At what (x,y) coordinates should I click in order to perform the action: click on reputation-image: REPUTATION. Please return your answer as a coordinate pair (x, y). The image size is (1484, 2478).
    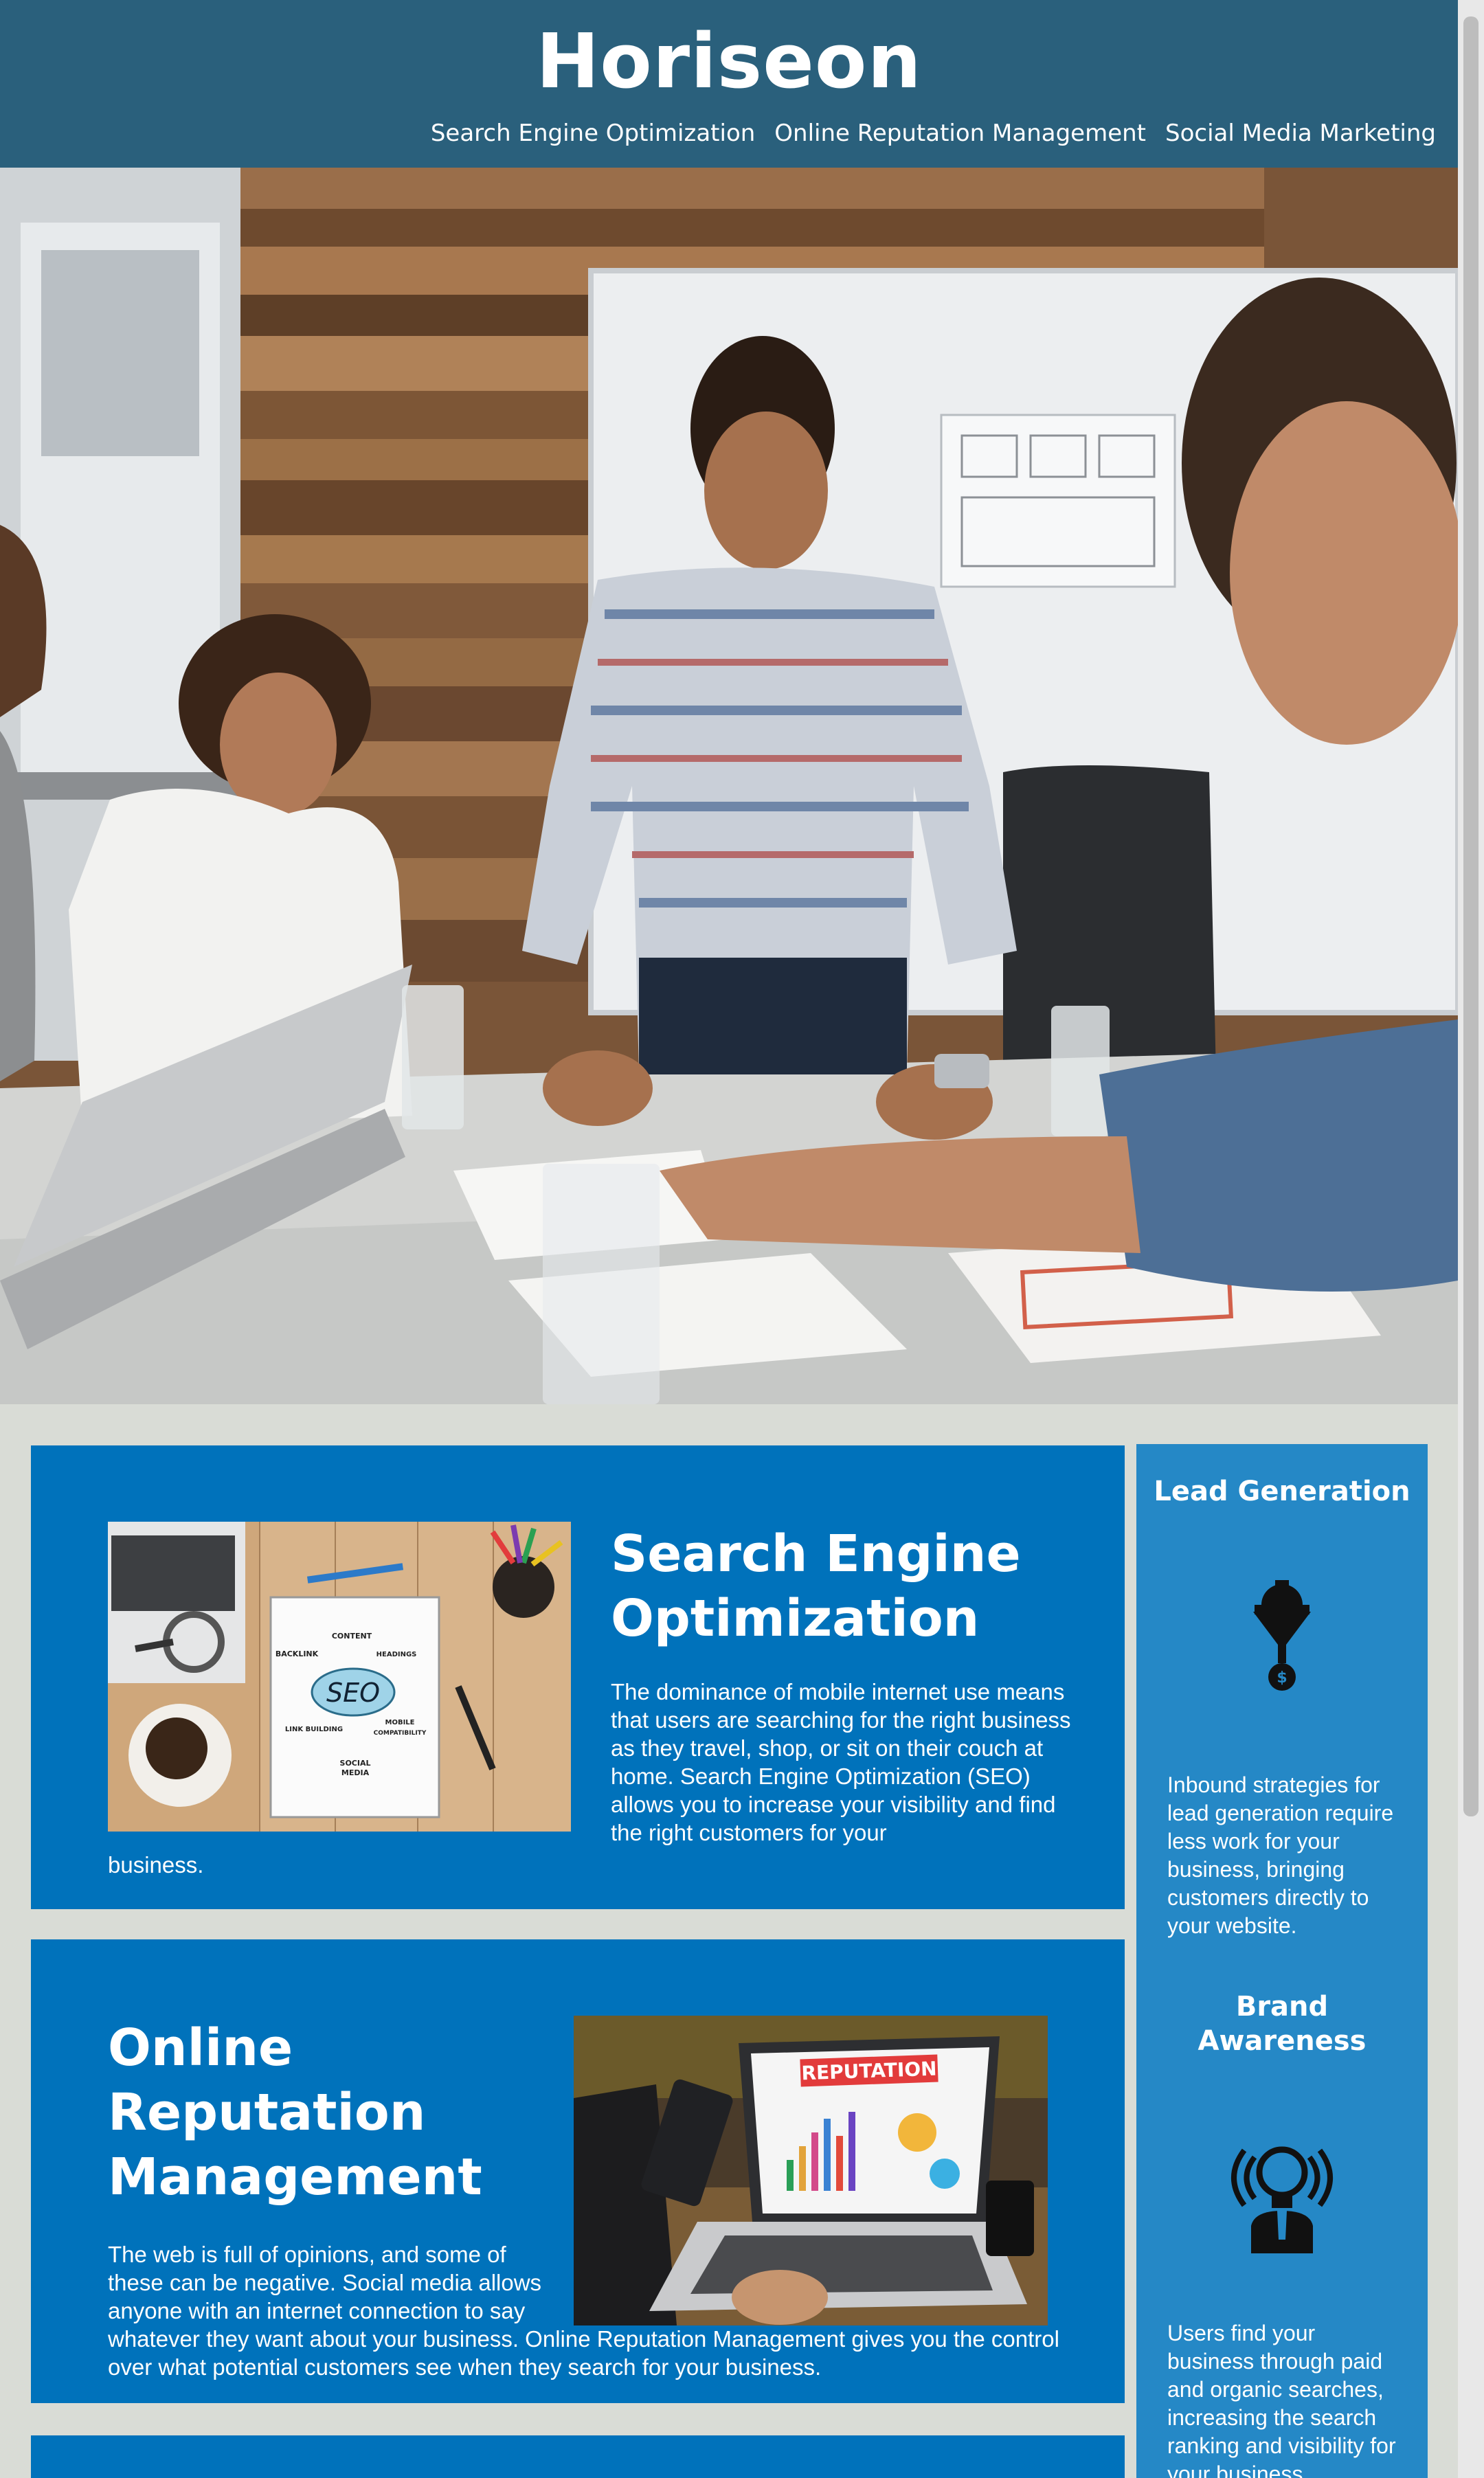
    Looking at the image, I should click on (811, 2170).